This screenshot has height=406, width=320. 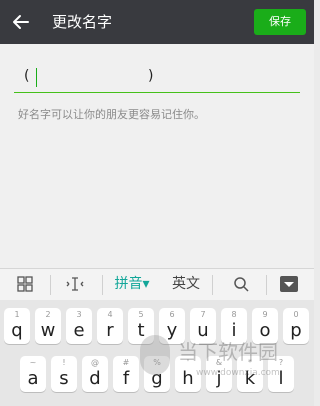 I want to click on key-hint-symbol: !, so click(x=64, y=362).